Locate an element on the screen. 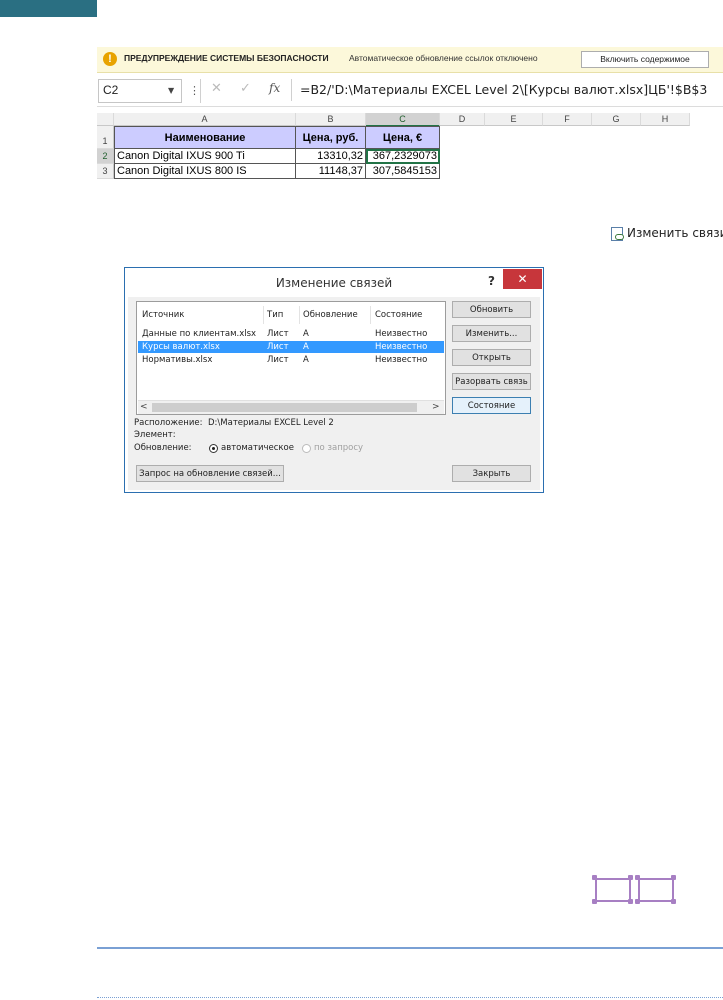 Image resolution: width=723 pixels, height=1000 pixels. list-item-source: Курсы валют.xlsx is located at coordinates (181, 347).